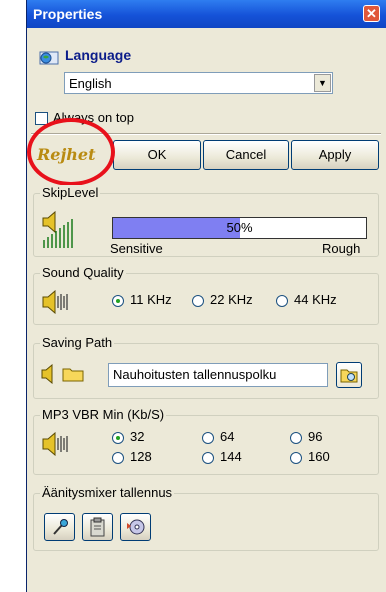 The width and height of the screenshot is (386, 592). I want to click on skip-level-group: SkipLevel 50% Sensitive Rough, so click(206, 221).